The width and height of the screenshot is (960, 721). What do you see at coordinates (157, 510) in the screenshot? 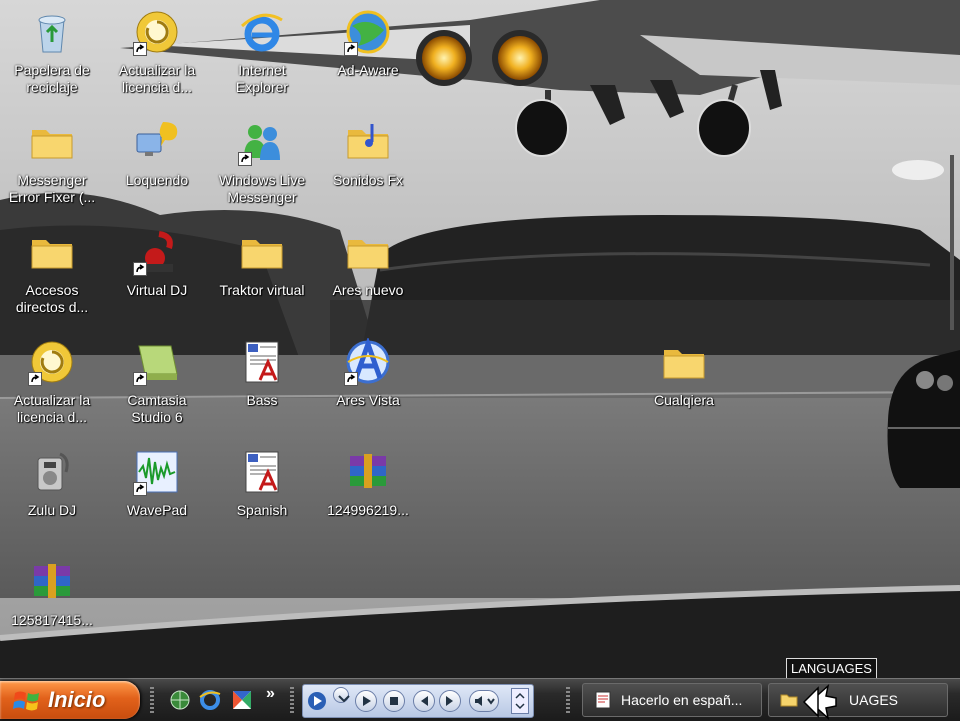
I see `desktop-icon-label: WavePad` at bounding box center [157, 510].